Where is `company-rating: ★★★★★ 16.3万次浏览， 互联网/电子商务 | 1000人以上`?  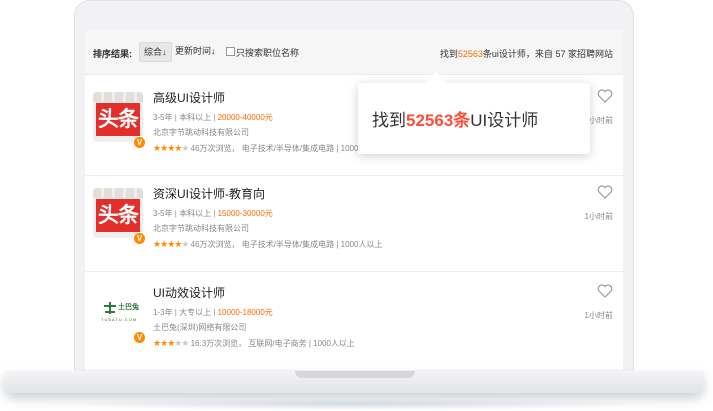 company-rating: ★★★★★ 16.3万次浏览， 互联网/电子商务 | 1000人以上 is located at coordinates (254, 343).